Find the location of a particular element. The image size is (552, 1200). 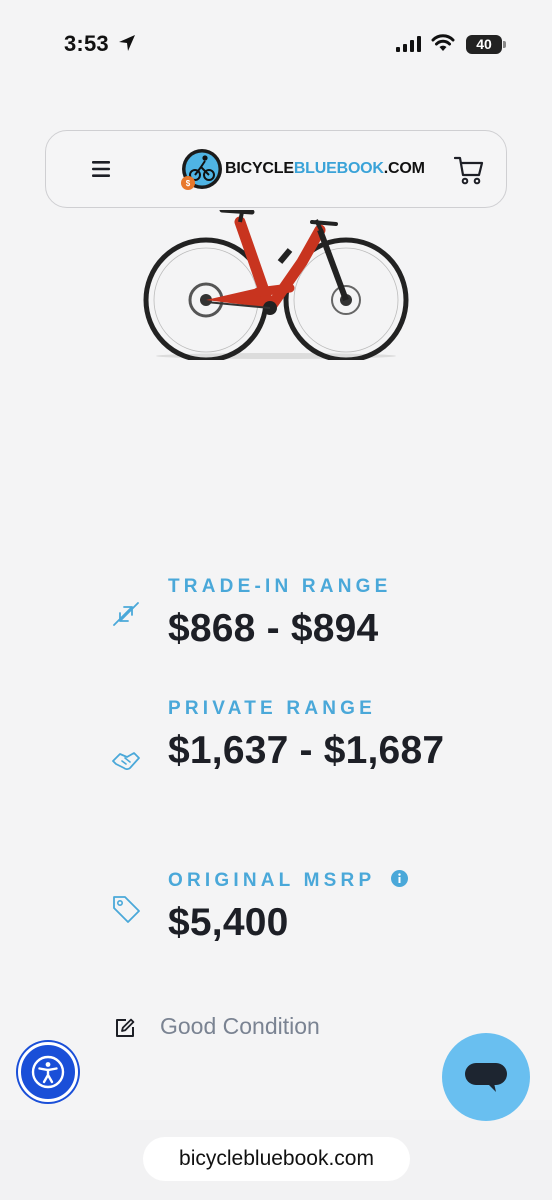

chat-bubble-icon is located at coordinates (486, 1077).